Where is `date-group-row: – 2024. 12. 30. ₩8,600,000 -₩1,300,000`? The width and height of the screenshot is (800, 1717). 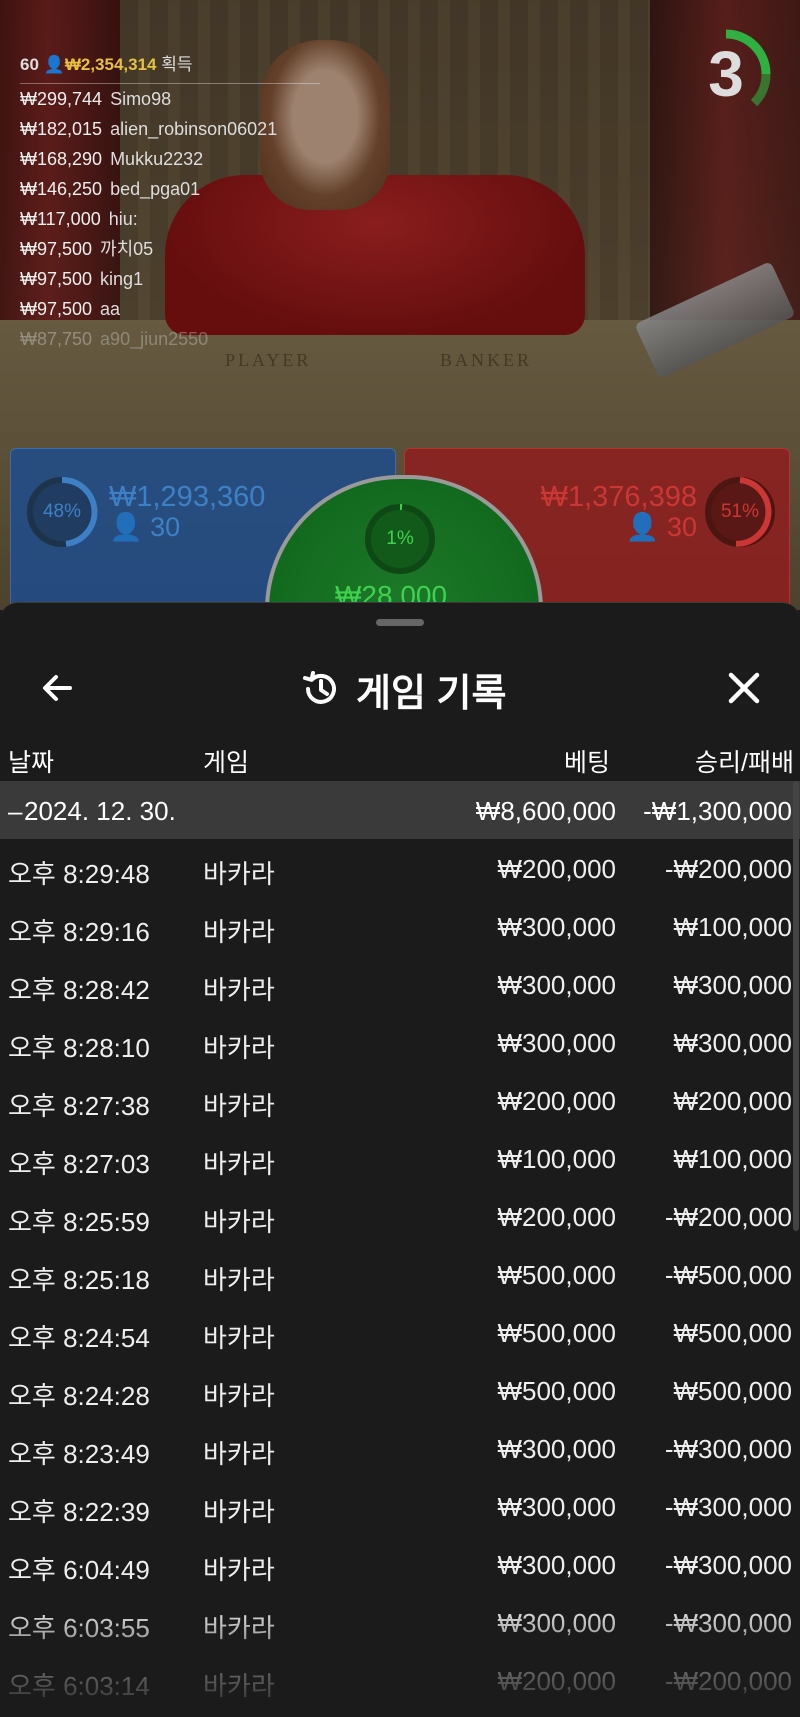
date-group-row: – 2024. 12. 30. ₩8,600,000 -₩1,300,000 is located at coordinates (400, 810).